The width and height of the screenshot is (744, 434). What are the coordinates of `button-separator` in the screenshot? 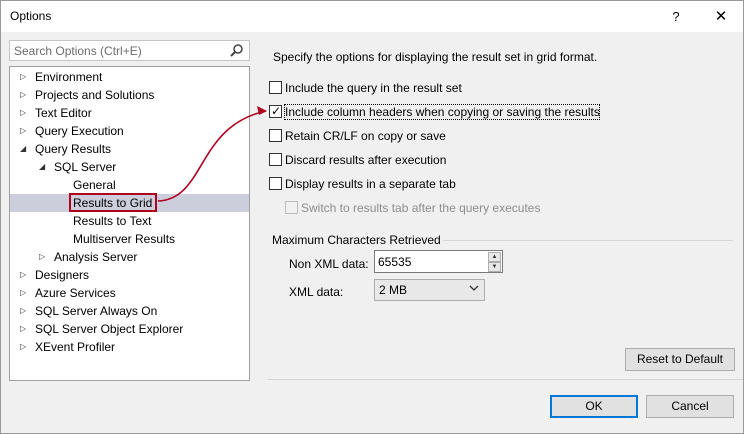 It's located at (505, 379).